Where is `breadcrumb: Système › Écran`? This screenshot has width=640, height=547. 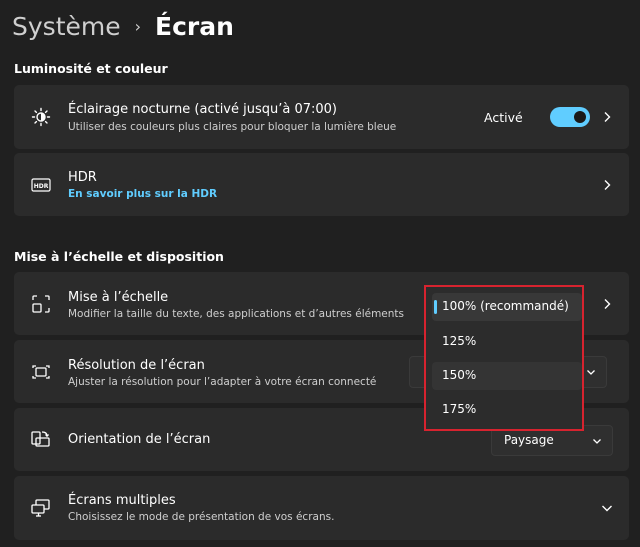
breadcrumb: Système › Écran is located at coordinates (123, 26).